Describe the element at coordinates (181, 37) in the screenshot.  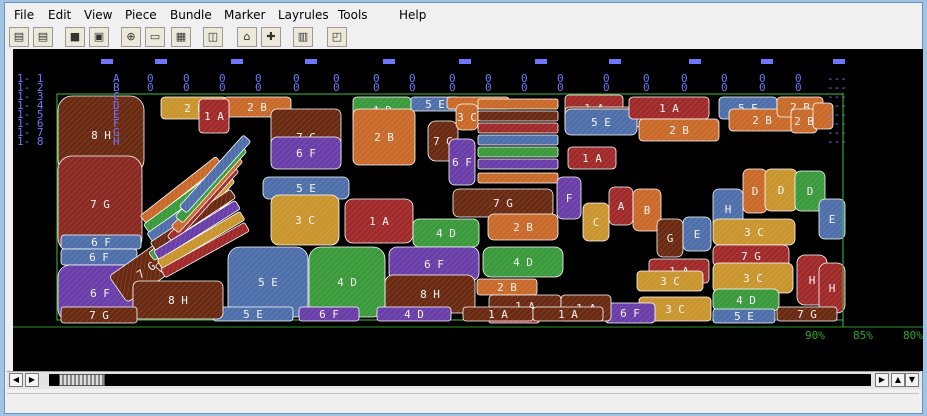
I see `full-view-icon: ▦` at that location.